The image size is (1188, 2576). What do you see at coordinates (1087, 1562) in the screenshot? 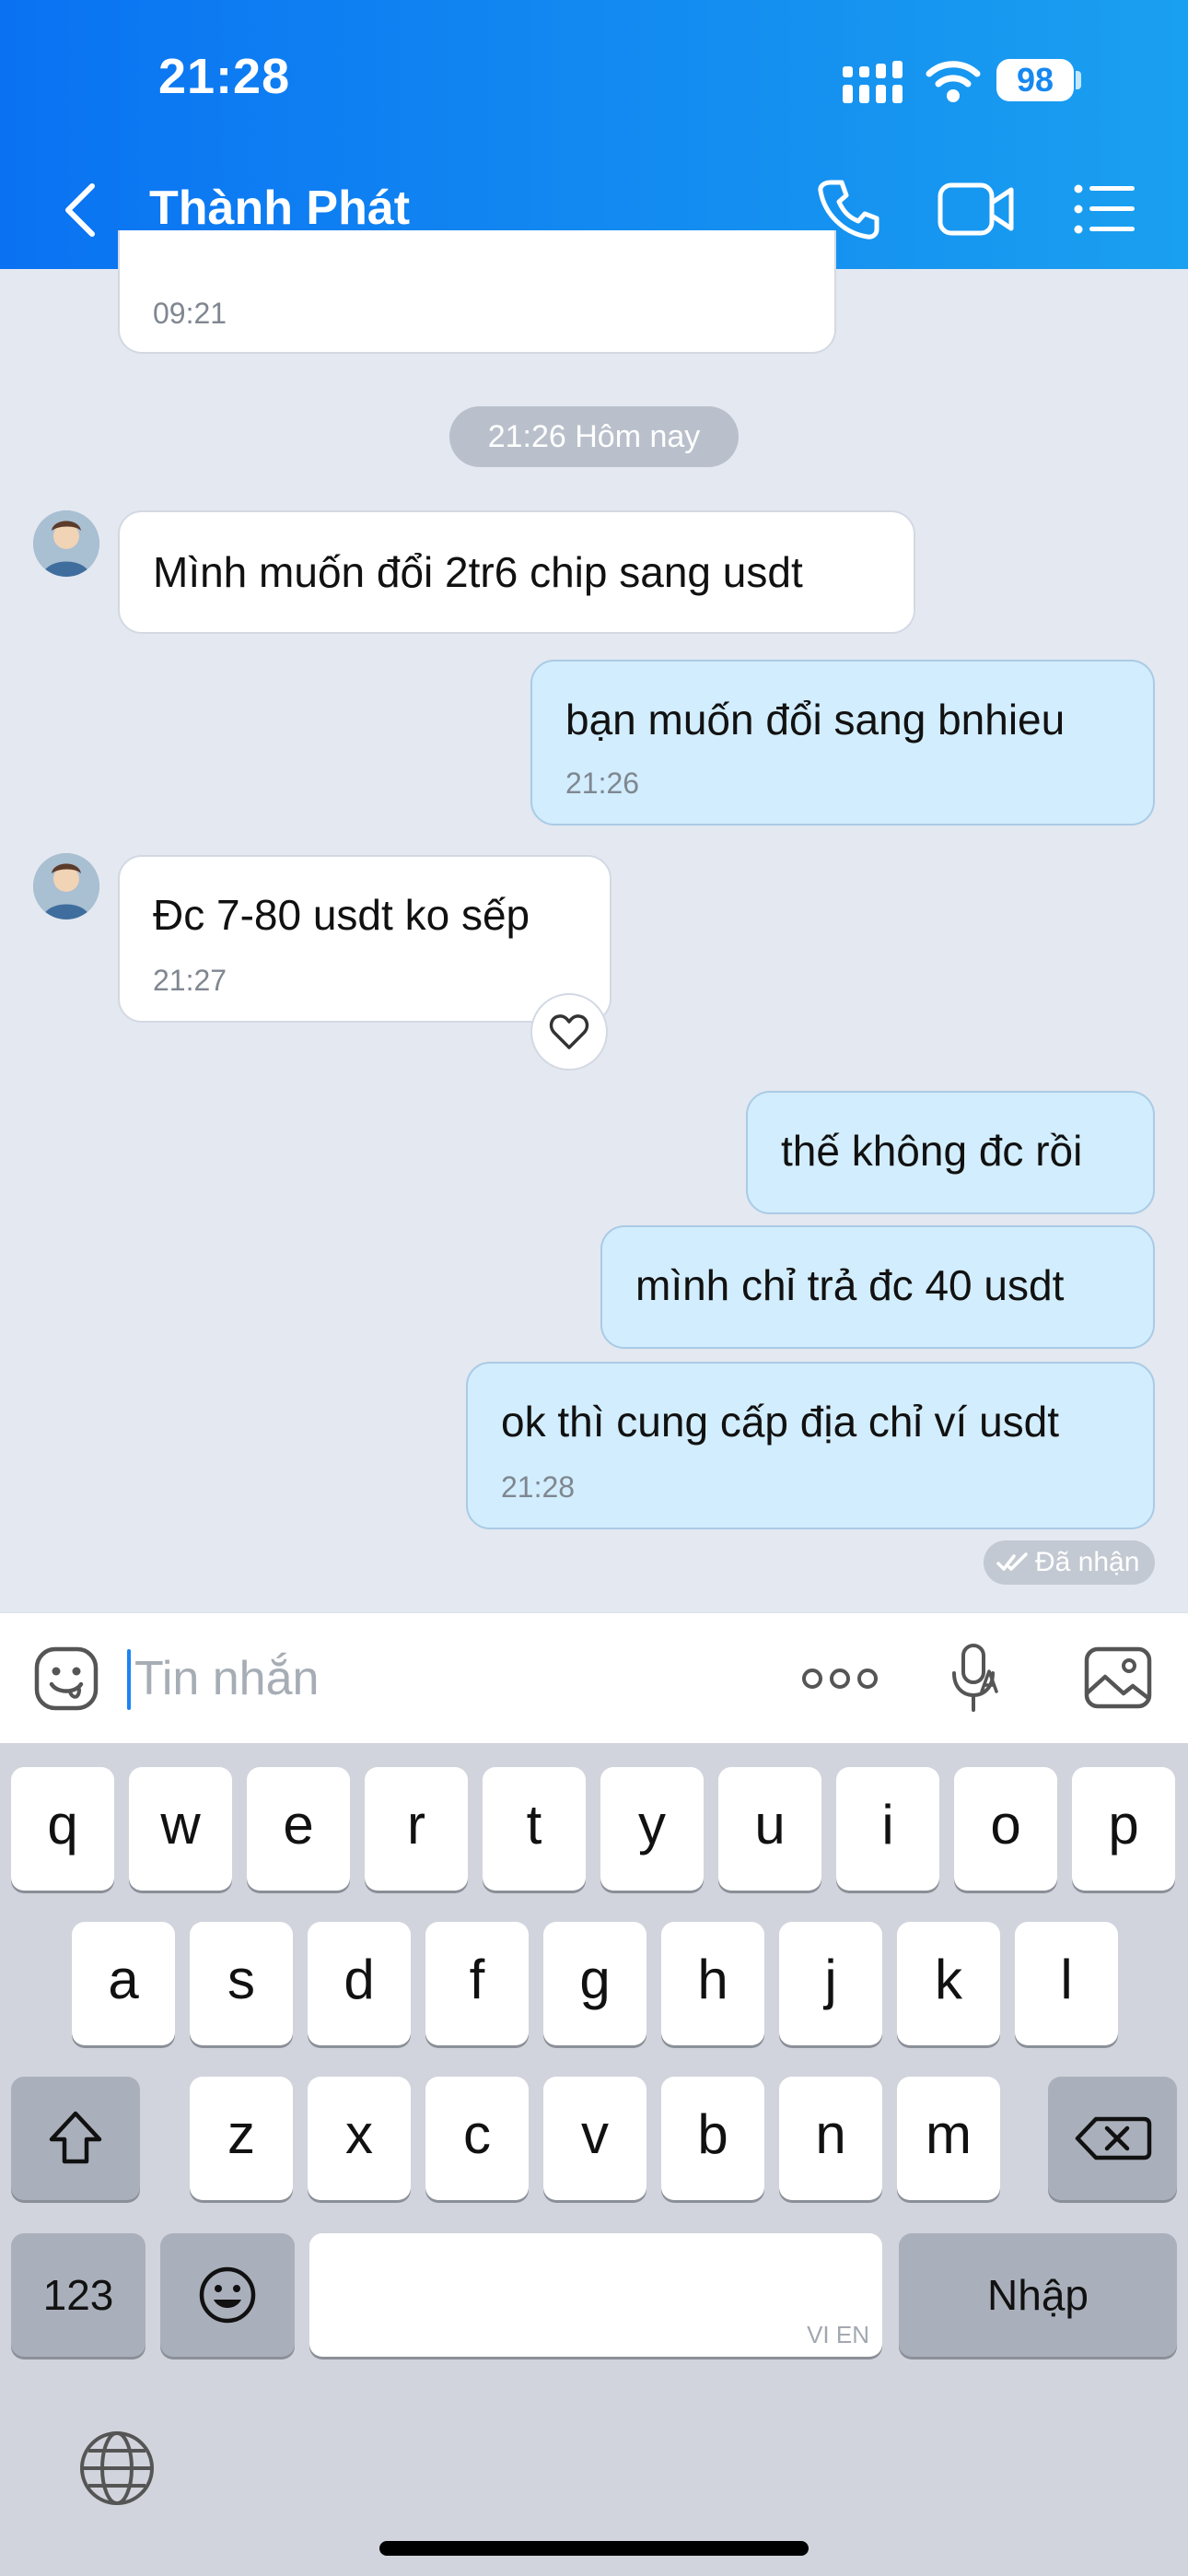
I see `delivery-status-label: Đã nhận` at bounding box center [1087, 1562].